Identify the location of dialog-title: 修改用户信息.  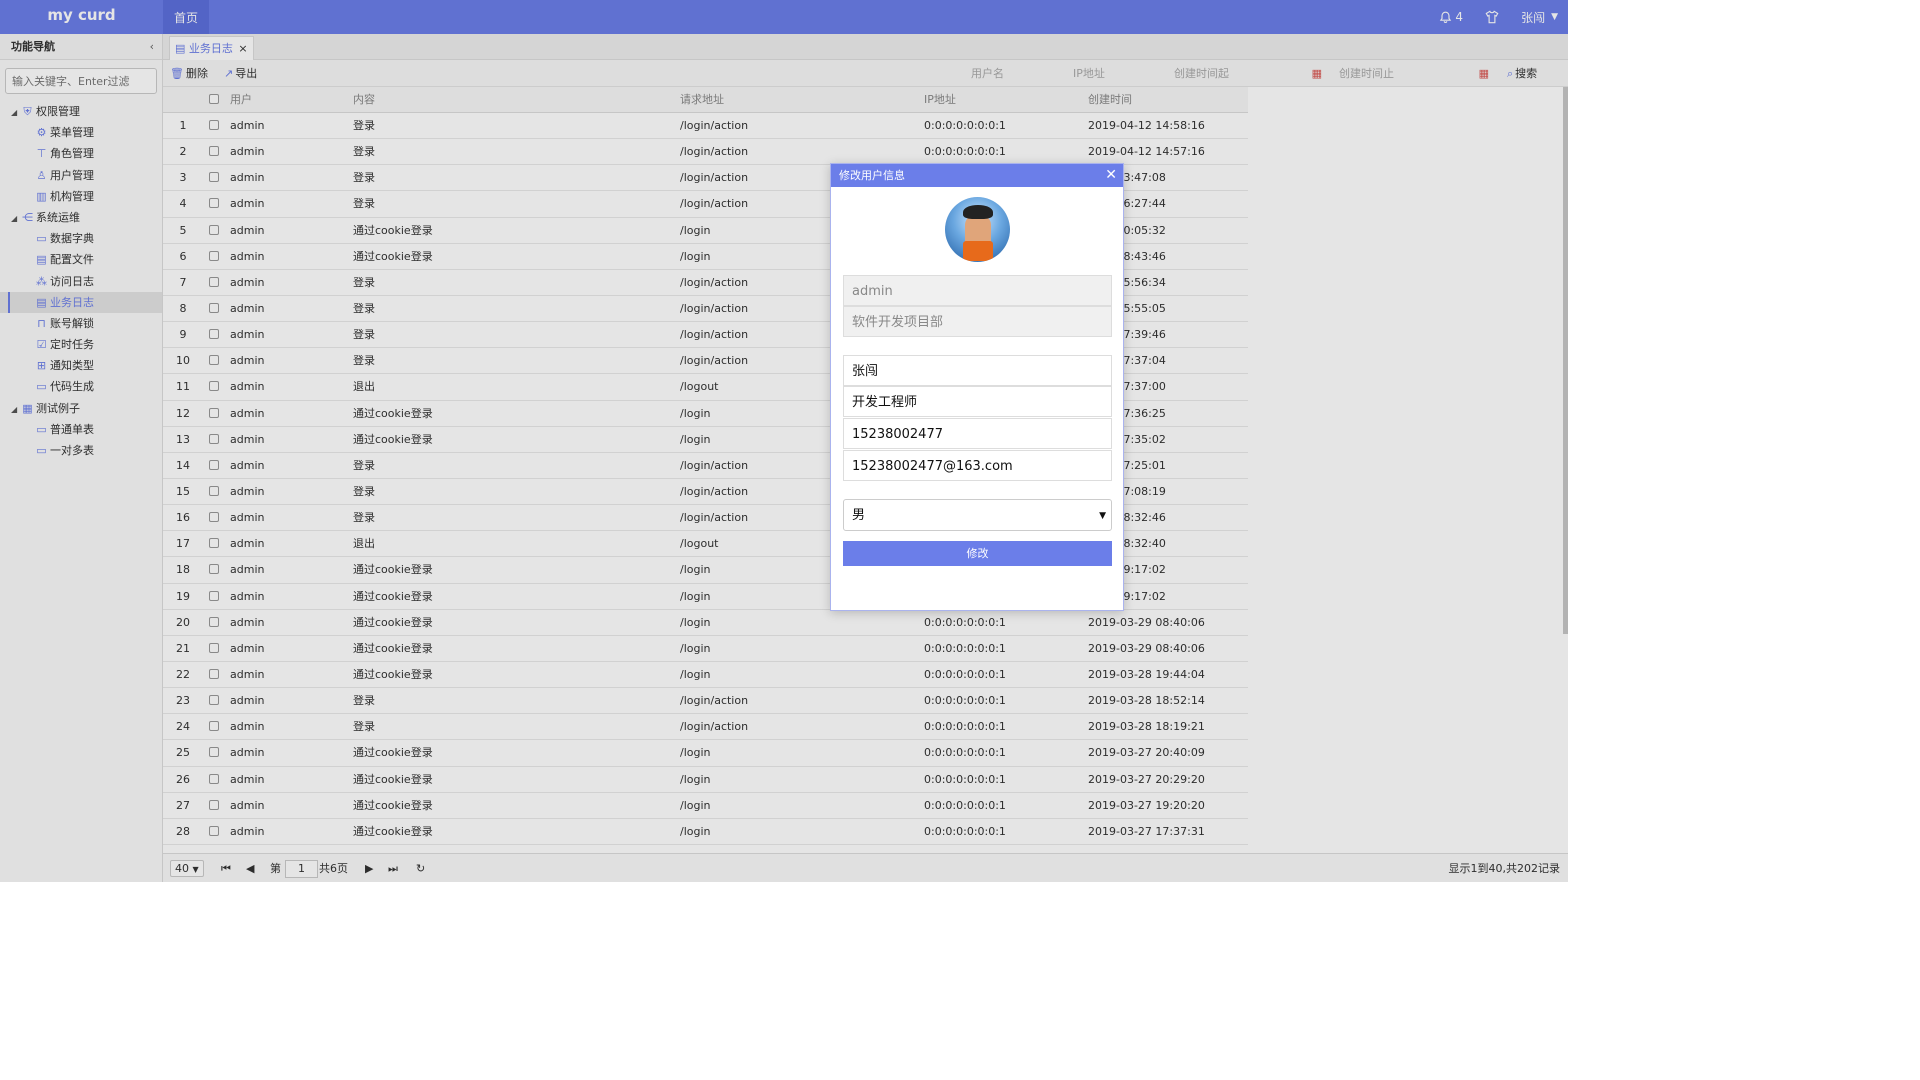
(872, 175).